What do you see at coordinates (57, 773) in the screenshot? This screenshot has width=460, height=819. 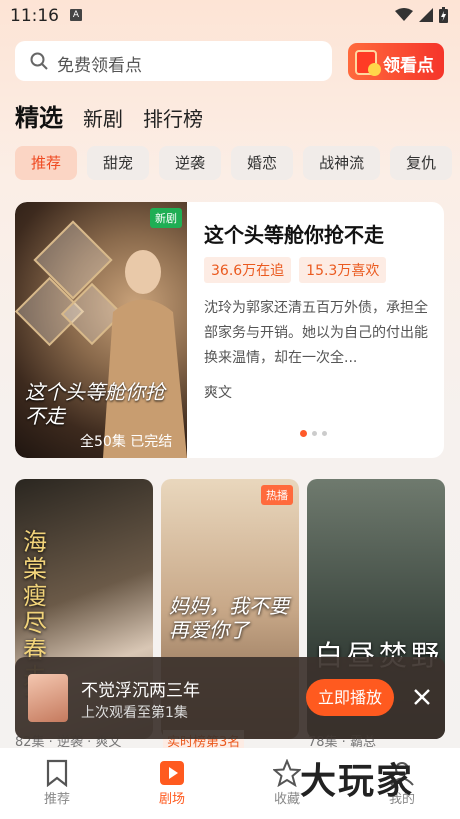 I see `bookmark-icon` at bounding box center [57, 773].